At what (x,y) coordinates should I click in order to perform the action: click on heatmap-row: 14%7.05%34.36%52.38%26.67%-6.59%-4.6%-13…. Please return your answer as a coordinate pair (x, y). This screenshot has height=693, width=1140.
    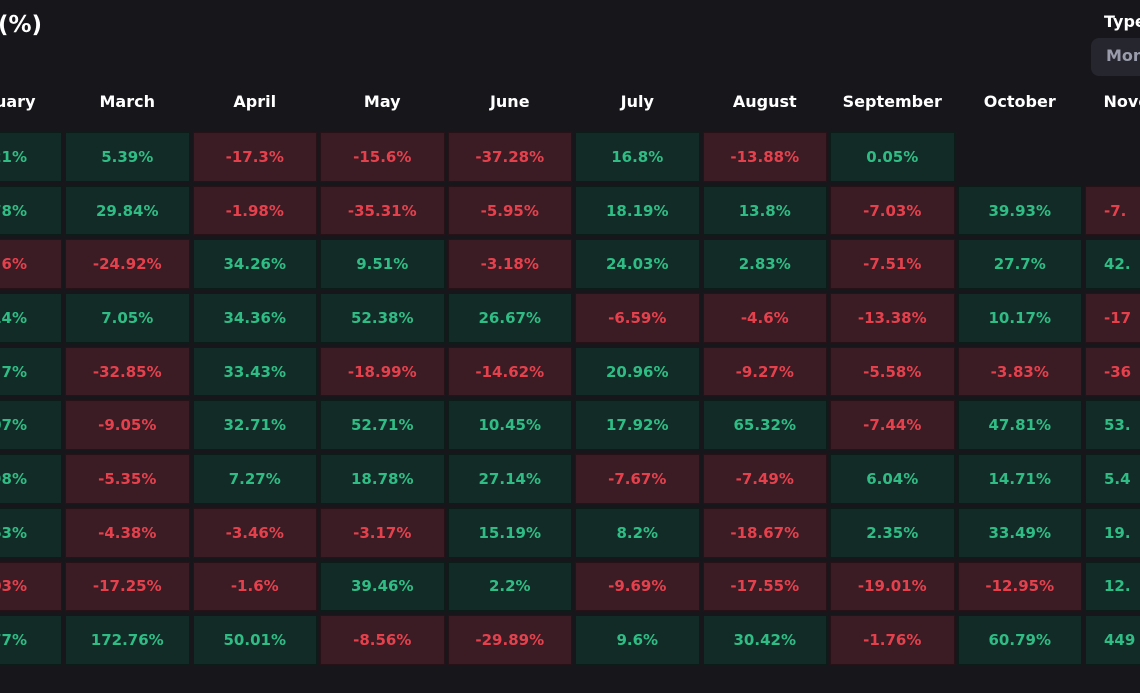
    Looking at the image, I should click on (570, 320).